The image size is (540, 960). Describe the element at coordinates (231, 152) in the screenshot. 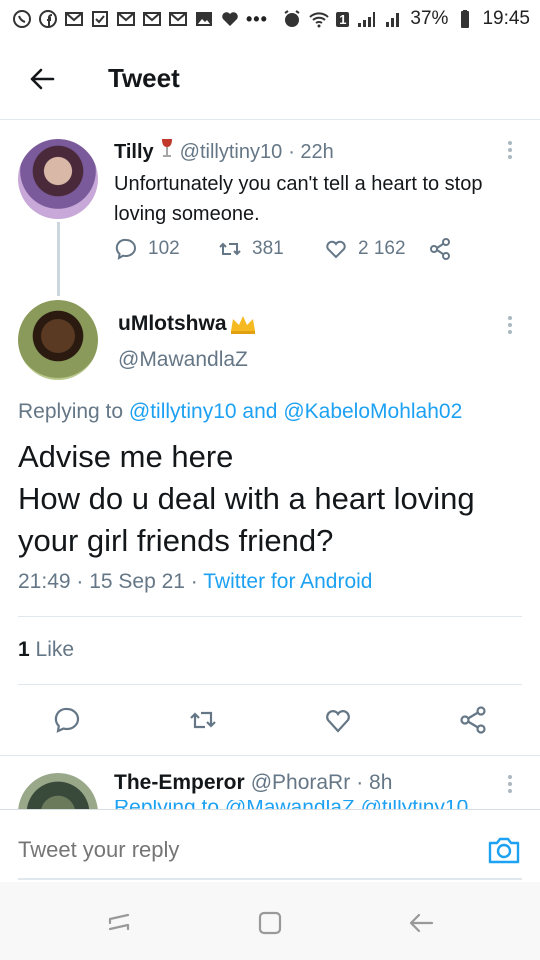

I see `author-handle: @tillytiny10` at that location.